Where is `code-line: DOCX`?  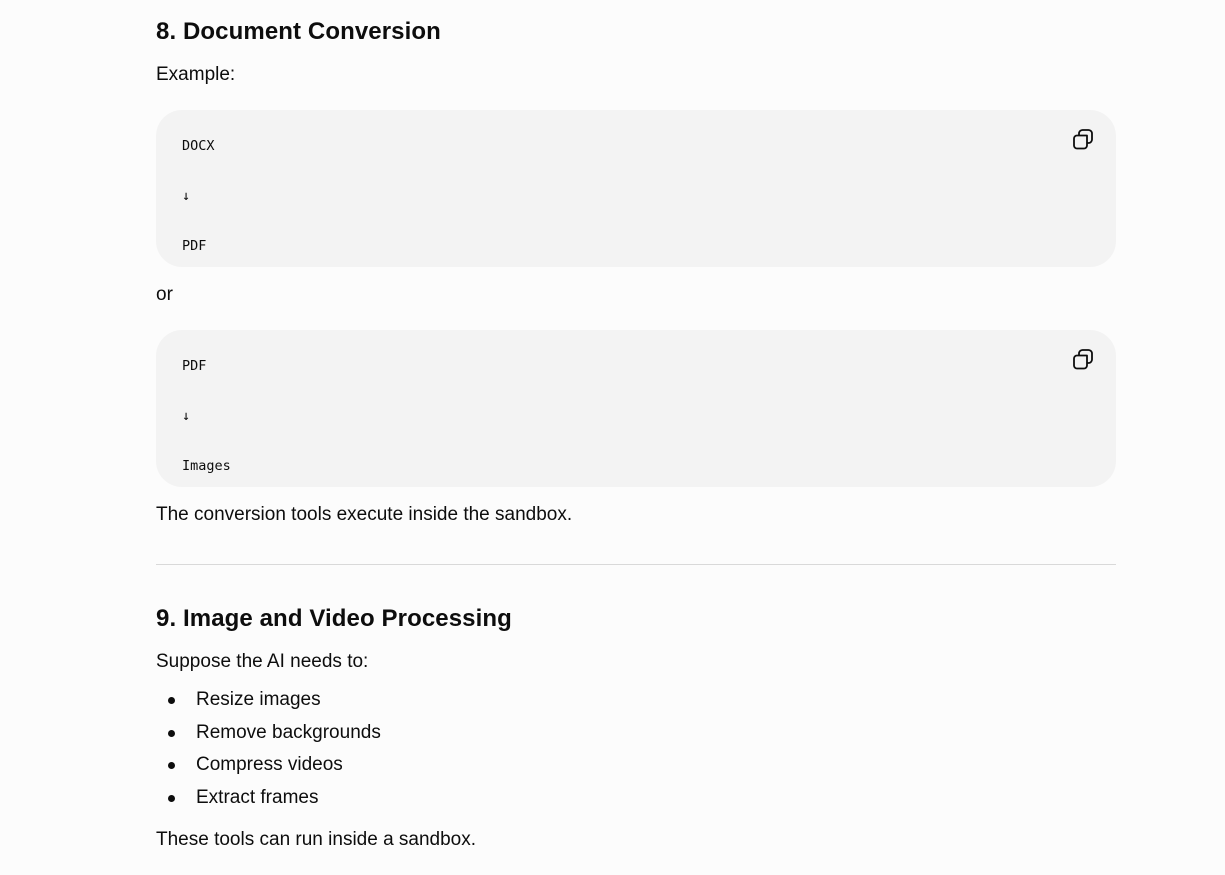 code-line: DOCX is located at coordinates (198, 146).